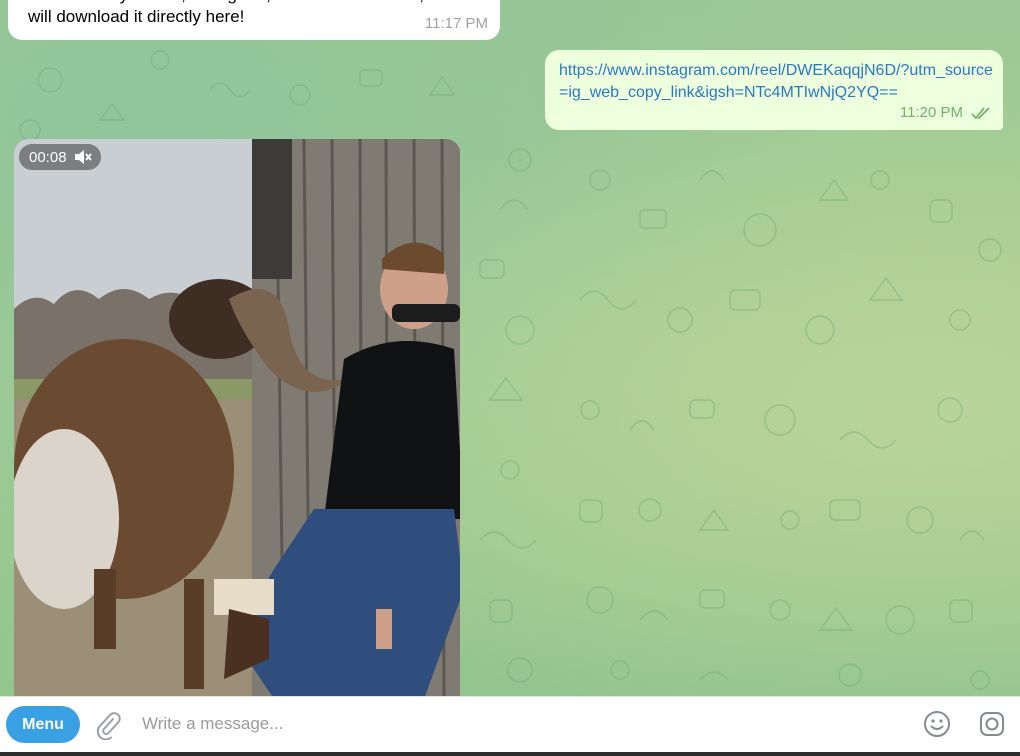 The height and width of the screenshot is (756, 1020). I want to click on instant-camera-icon, so click(992, 724).